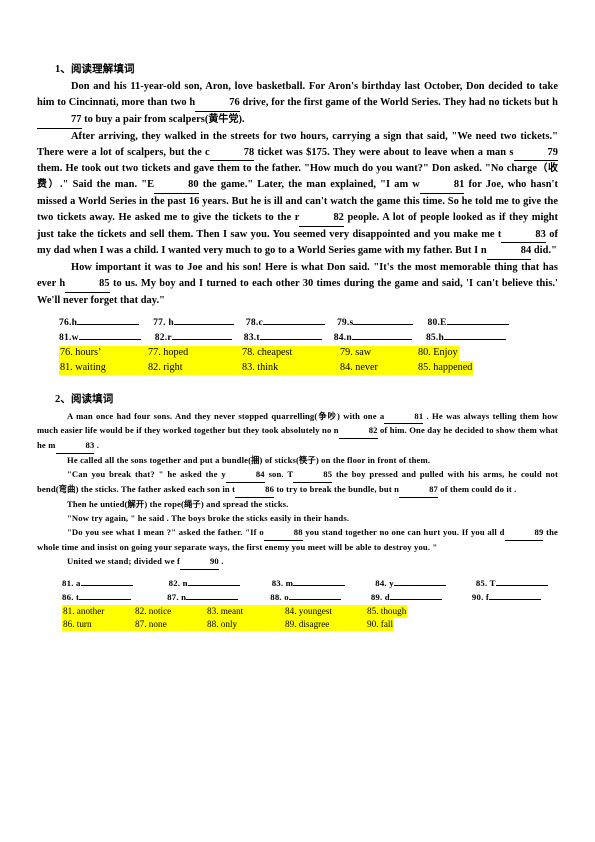  What do you see at coordinates (445, 367) in the screenshot?
I see `answer-key-item: 85. happened` at bounding box center [445, 367].